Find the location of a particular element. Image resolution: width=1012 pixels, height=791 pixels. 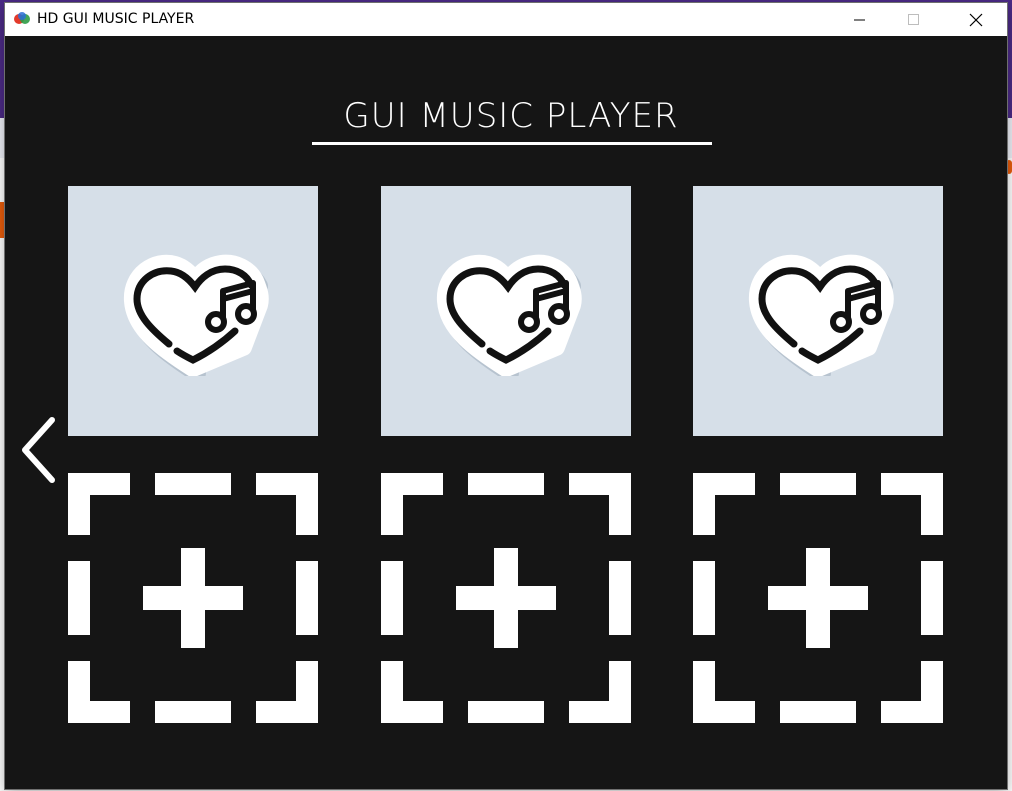

minimize-icon is located at coordinates (859, 19).